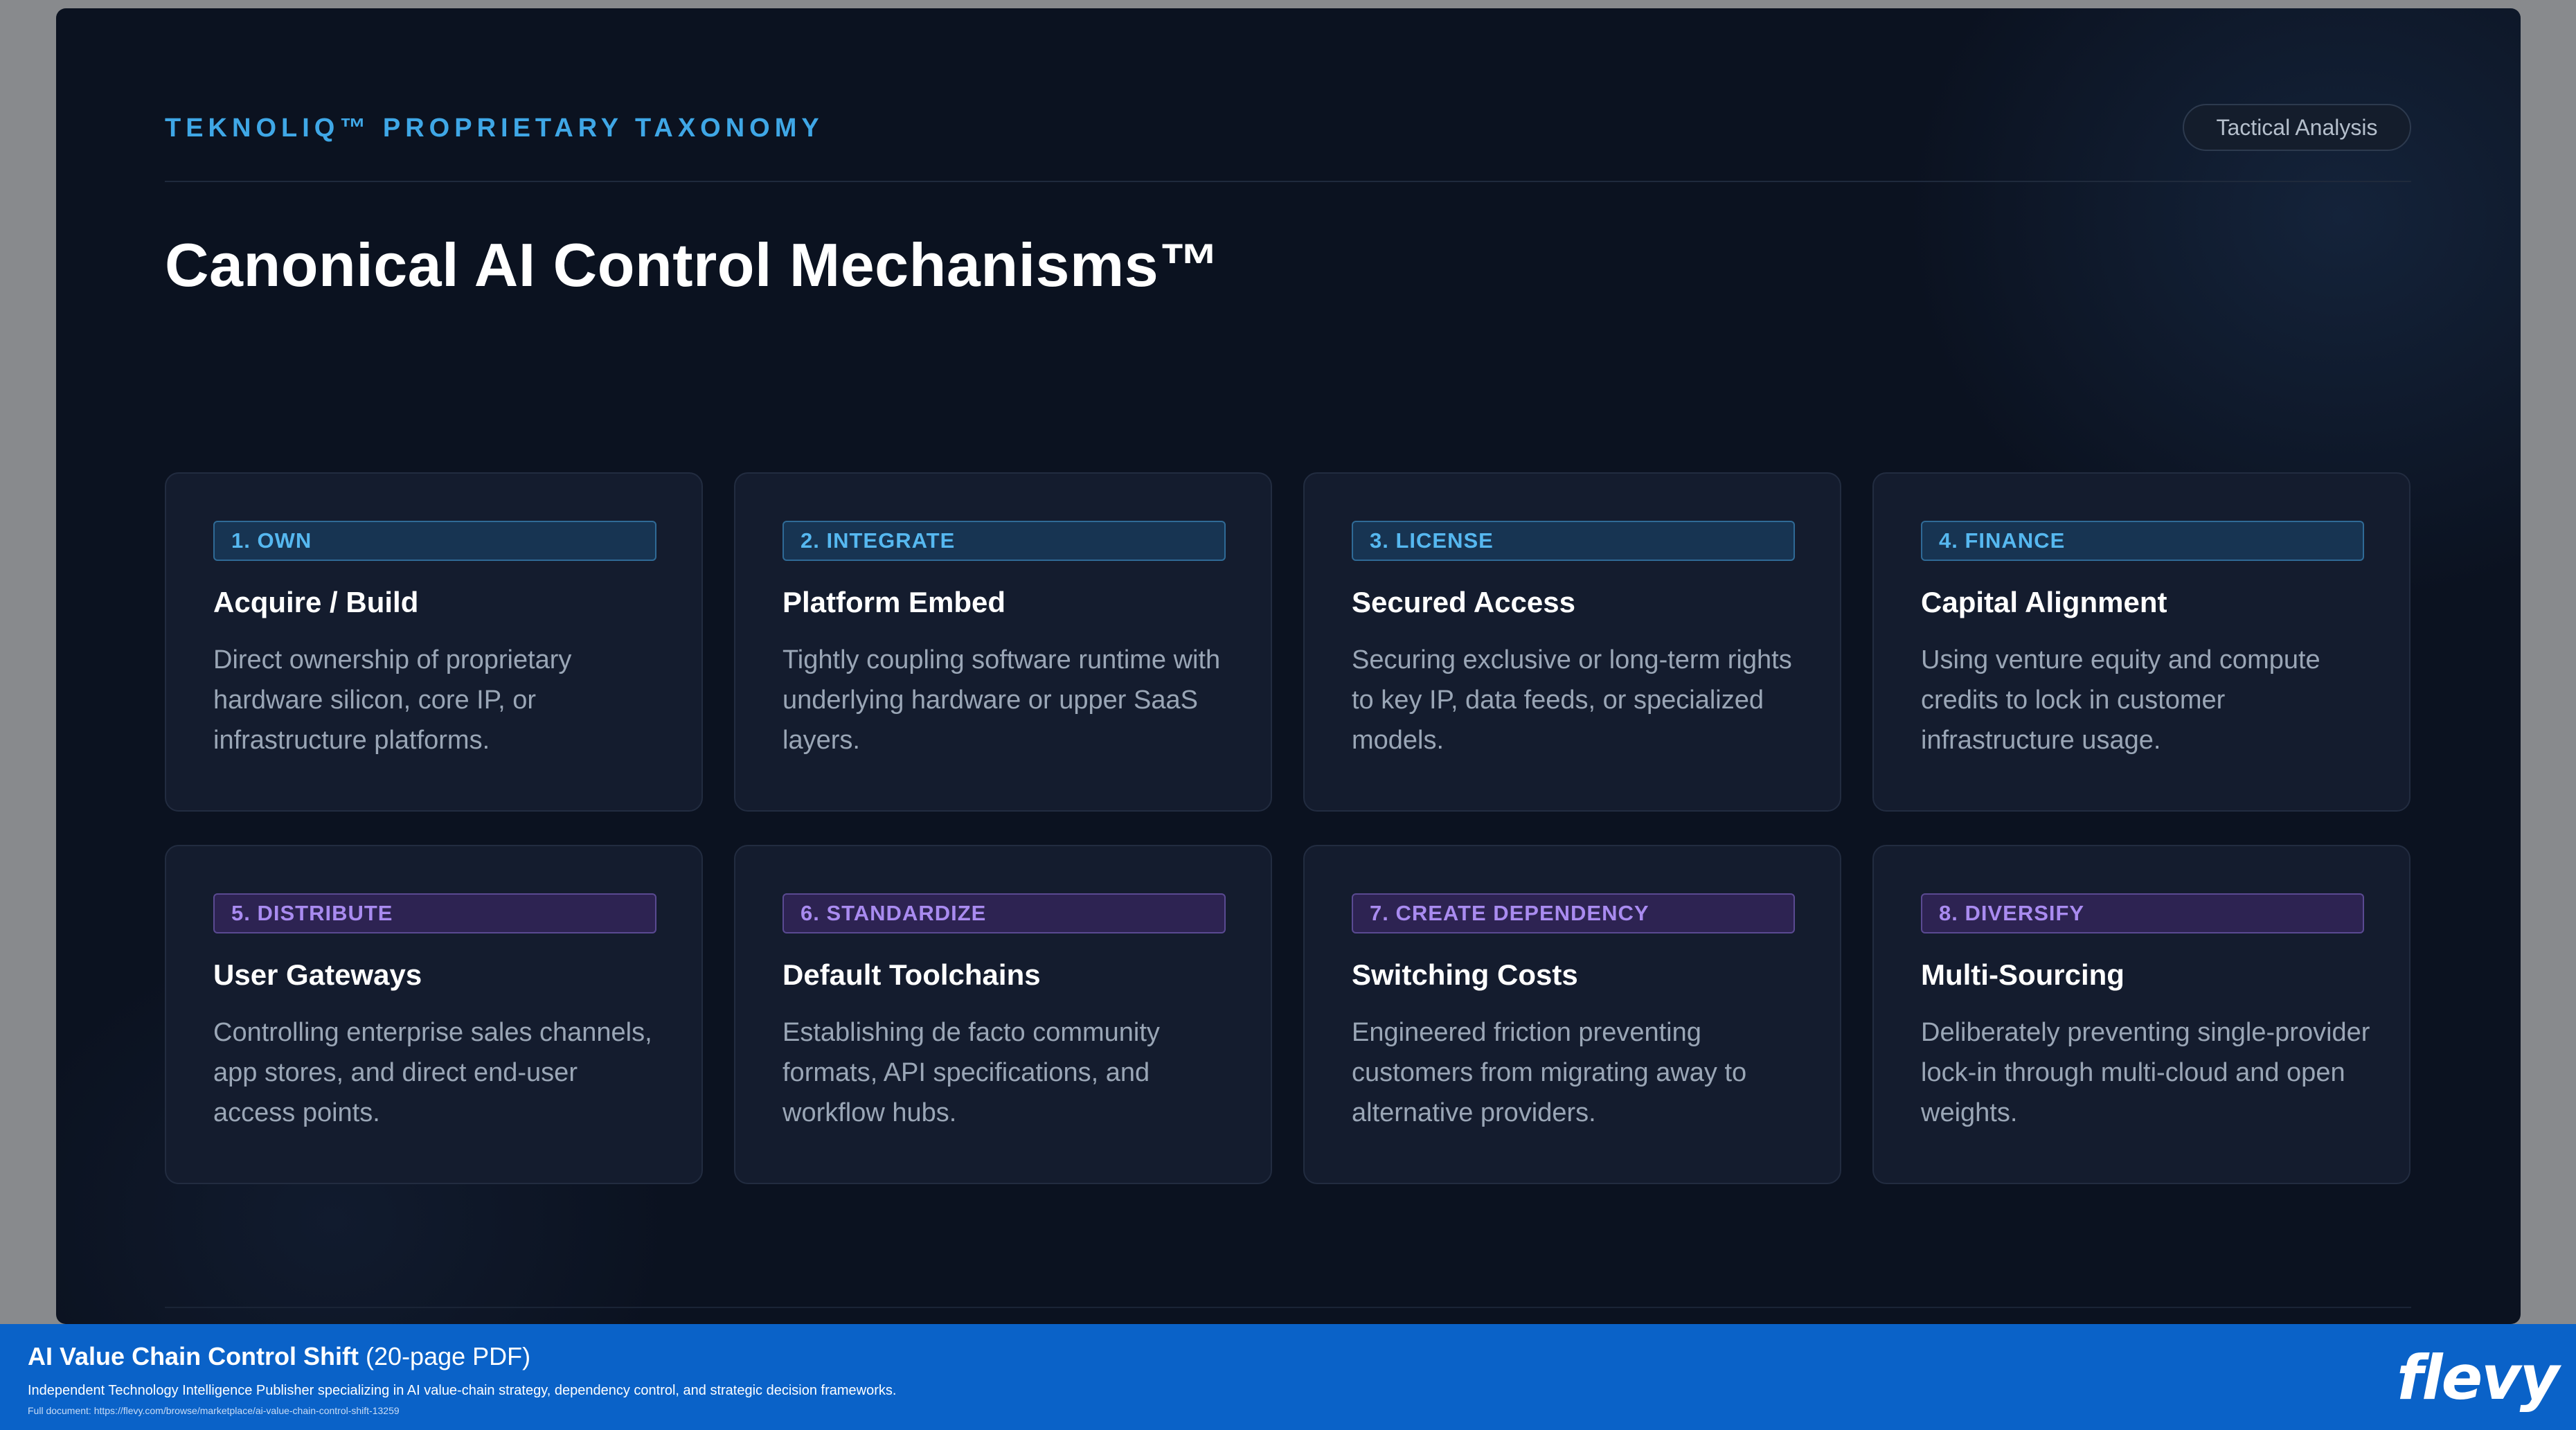 The width and height of the screenshot is (2576, 1430). Describe the element at coordinates (434, 541) in the screenshot. I see `card-tag: 1. OWN` at that location.